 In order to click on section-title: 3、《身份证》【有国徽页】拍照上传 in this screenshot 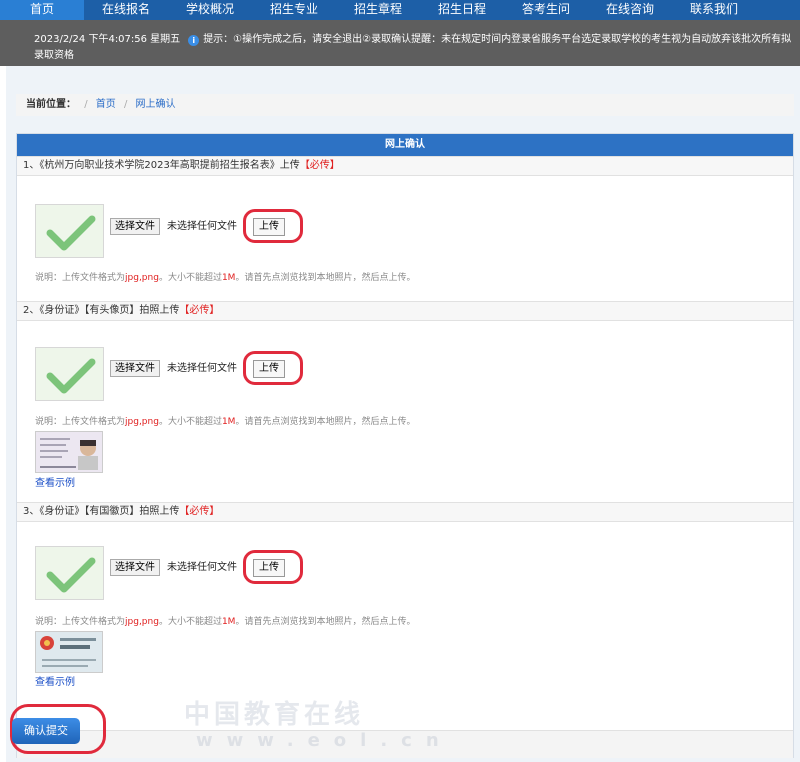, I will do `click(101, 511)`.